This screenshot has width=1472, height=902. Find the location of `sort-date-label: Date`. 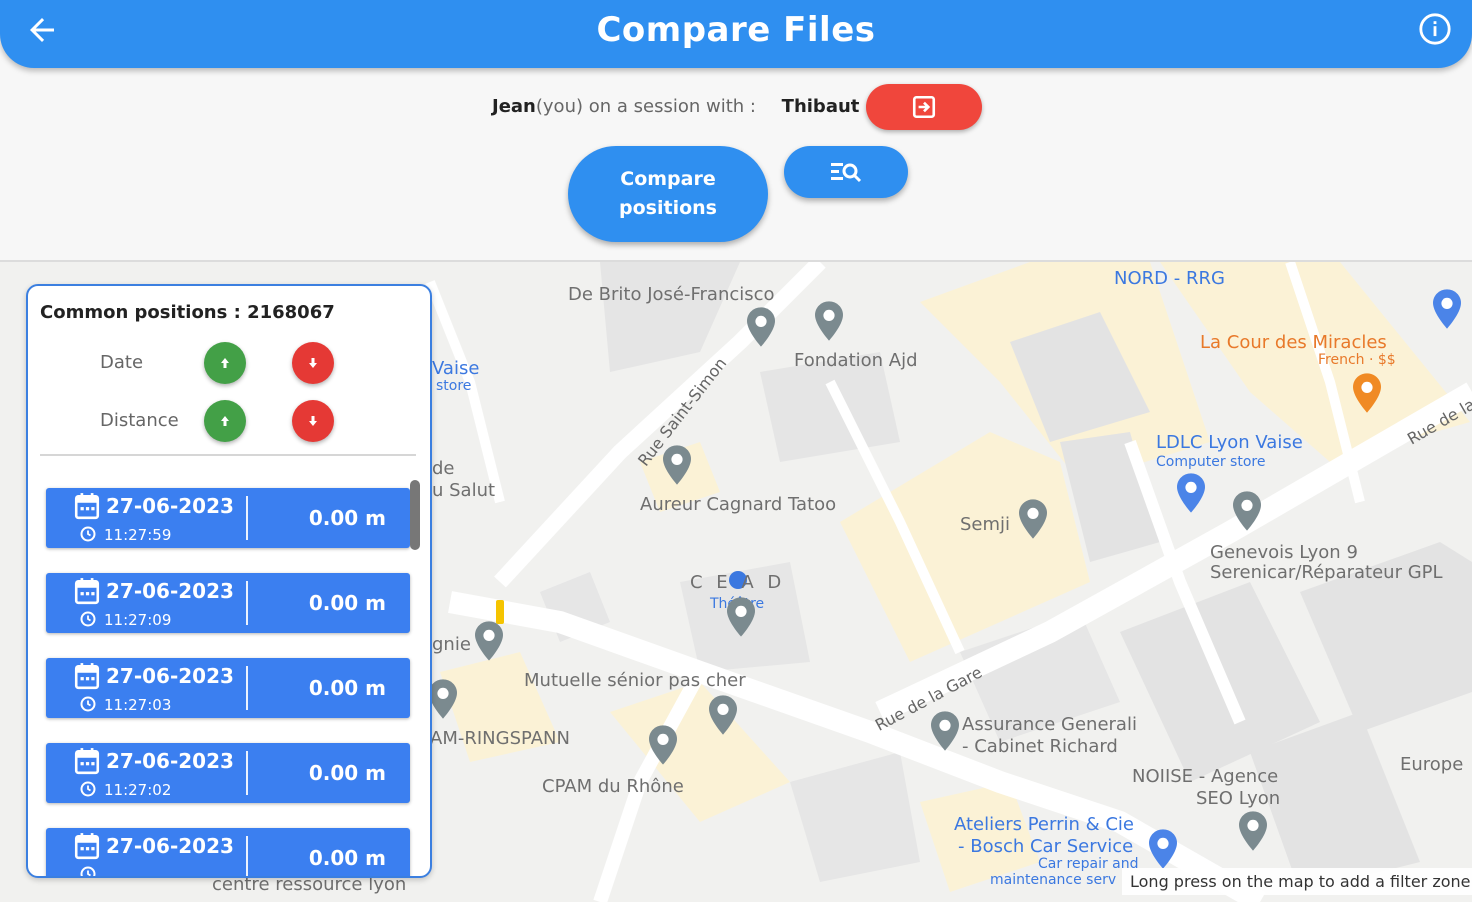

sort-date-label: Date is located at coordinates (122, 362).